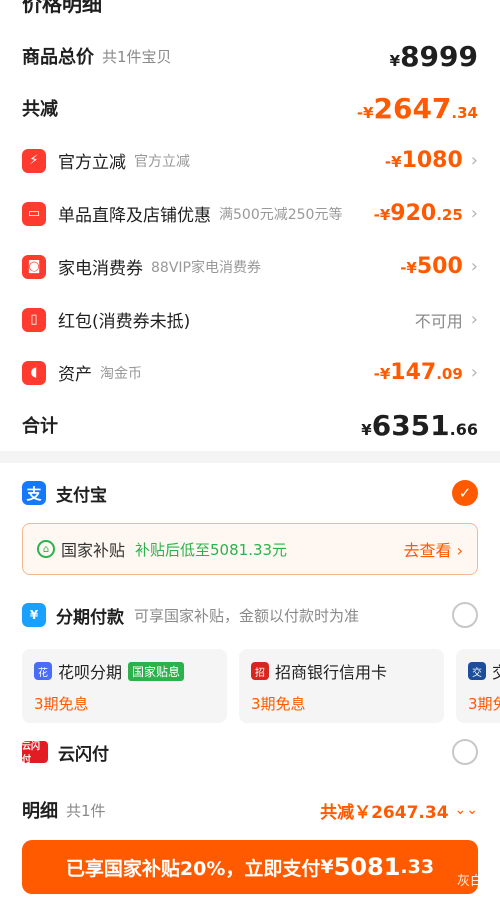 This screenshot has height=900, width=500. I want to click on discount-appliance-coupon: ◙ 家电消费券 88VIP家电消费券 -¥ 500 ›, so click(250, 266).